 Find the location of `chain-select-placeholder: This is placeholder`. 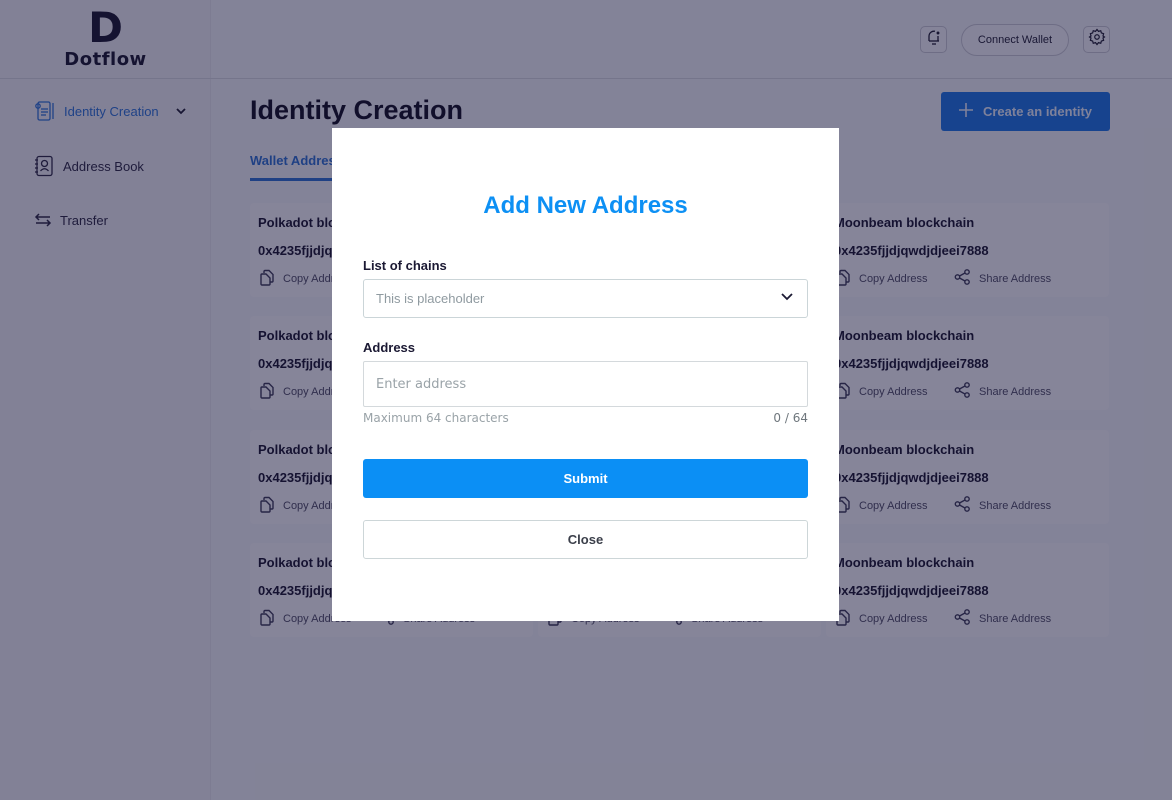

chain-select-placeholder: This is placeholder is located at coordinates (430, 298).